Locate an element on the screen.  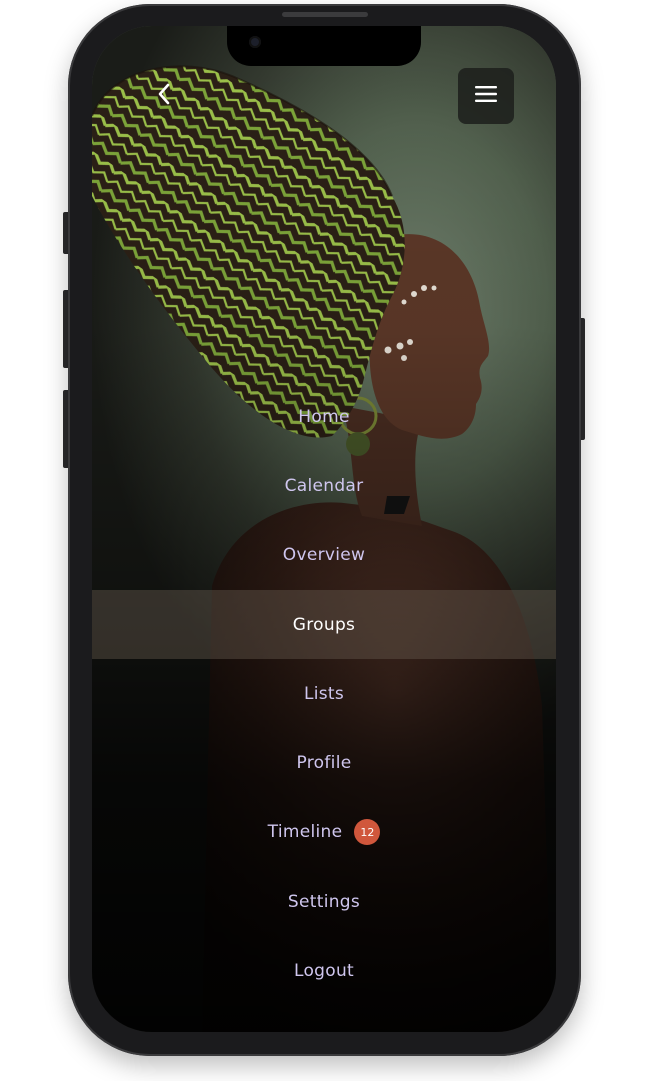
nav-item-label: Settings is located at coordinates (324, 901).